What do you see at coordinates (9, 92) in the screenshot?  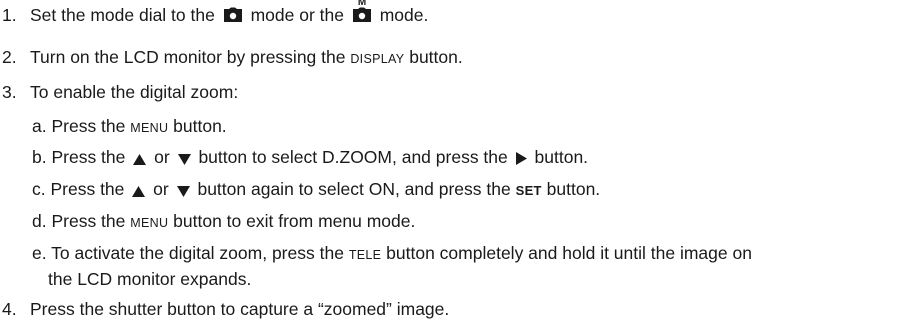 I see `step-number: 3.` at bounding box center [9, 92].